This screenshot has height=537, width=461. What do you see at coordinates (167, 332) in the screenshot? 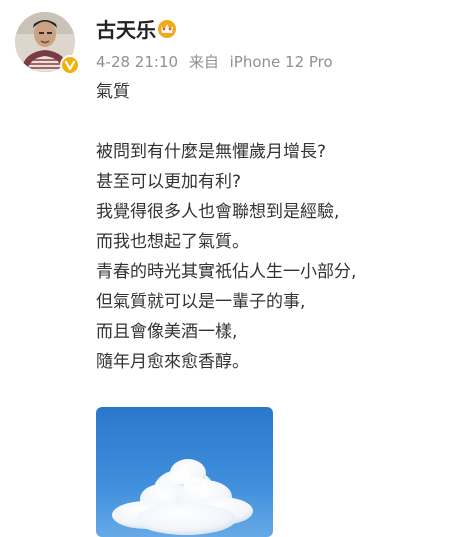
I see `post-line: 而且會像美酒一樣,` at bounding box center [167, 332].